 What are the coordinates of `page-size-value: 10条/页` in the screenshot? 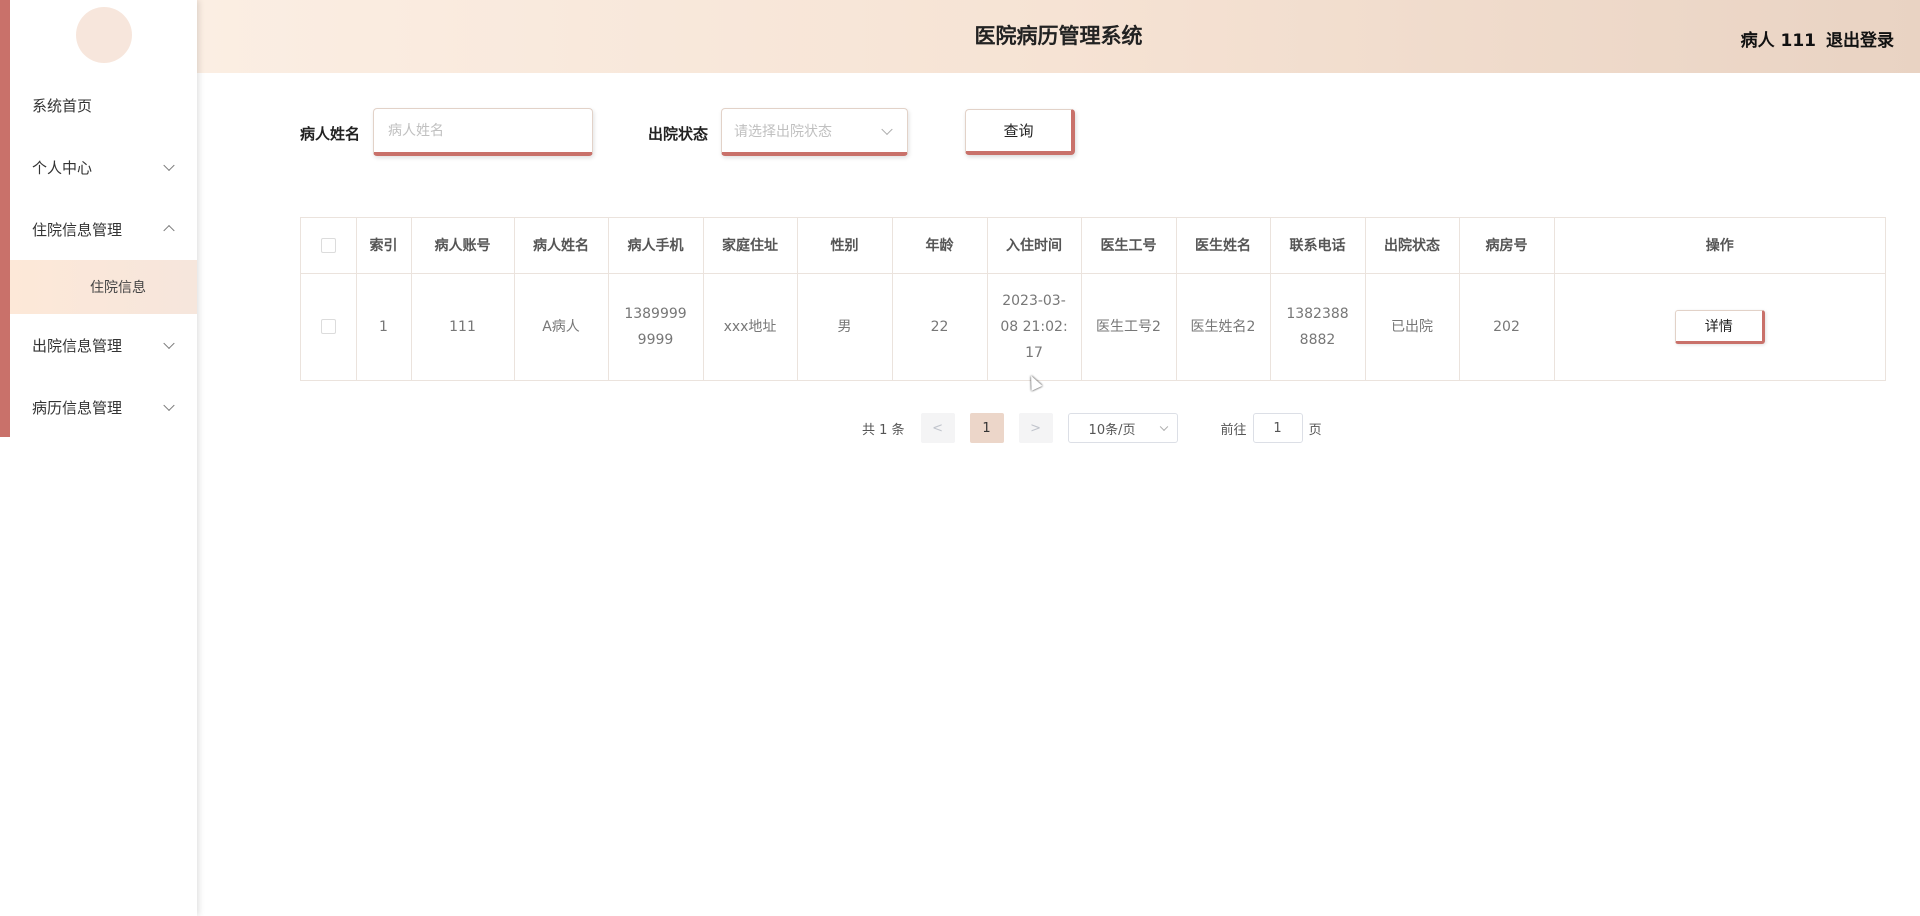 It's located at (1112, 430).